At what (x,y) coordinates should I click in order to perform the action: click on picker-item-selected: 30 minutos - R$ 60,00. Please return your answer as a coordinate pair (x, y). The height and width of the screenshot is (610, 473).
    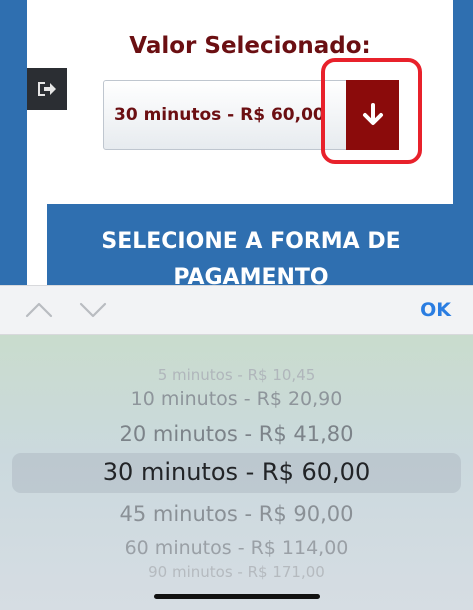
    Looking at the image, I should click on (236, 472).